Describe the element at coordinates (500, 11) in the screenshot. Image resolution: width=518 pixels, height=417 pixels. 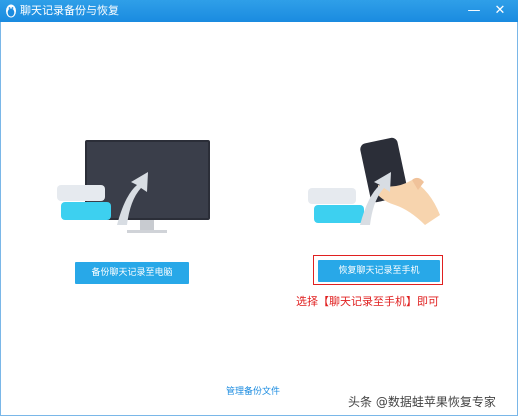
I see `close-button: ✕` at that location.